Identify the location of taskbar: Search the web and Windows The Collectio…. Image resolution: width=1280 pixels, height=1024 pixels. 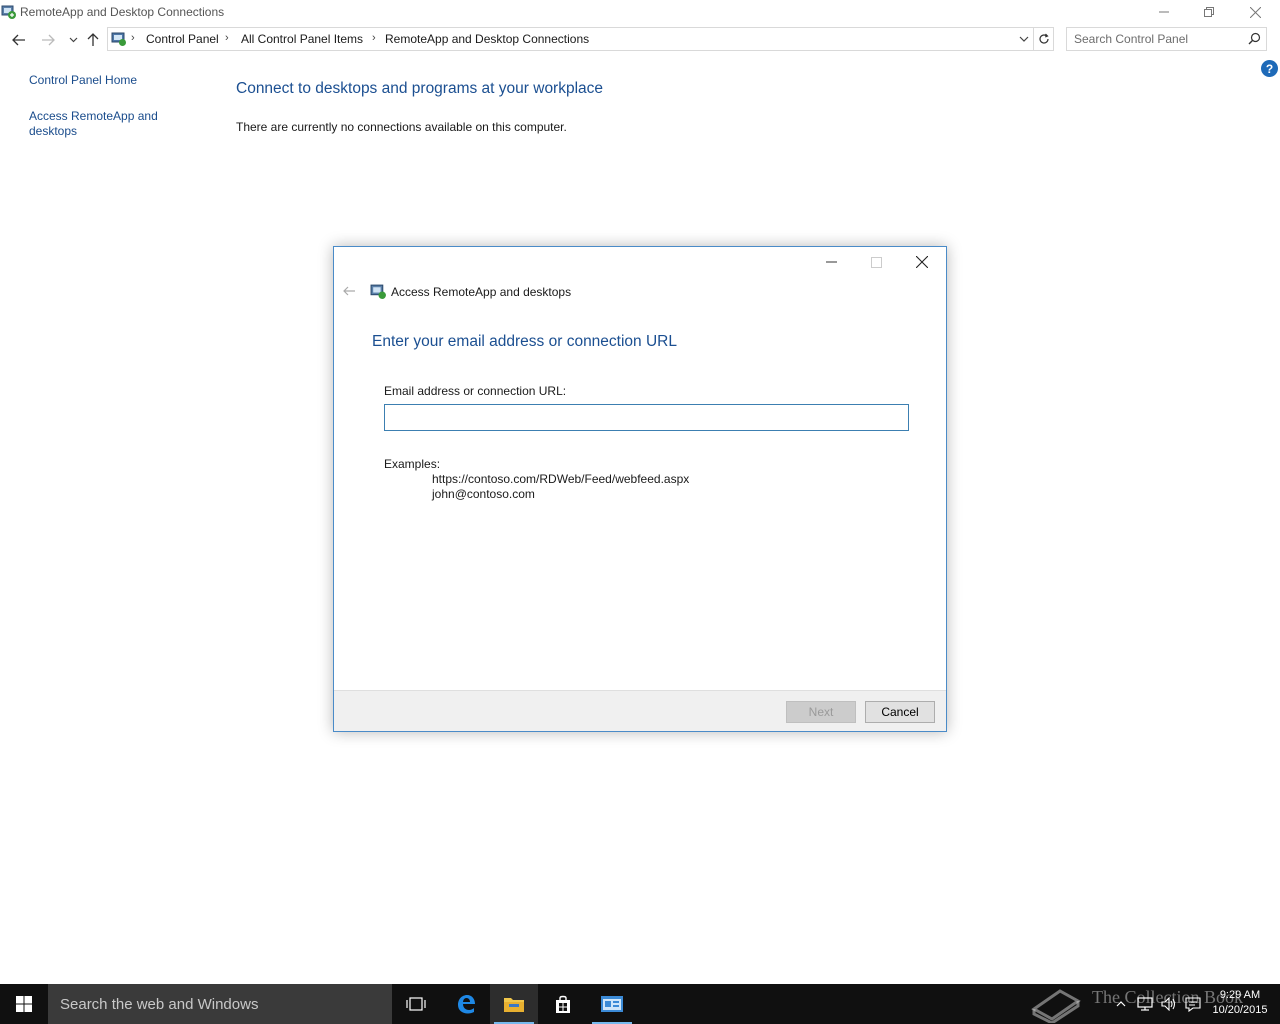
(640, 1004).